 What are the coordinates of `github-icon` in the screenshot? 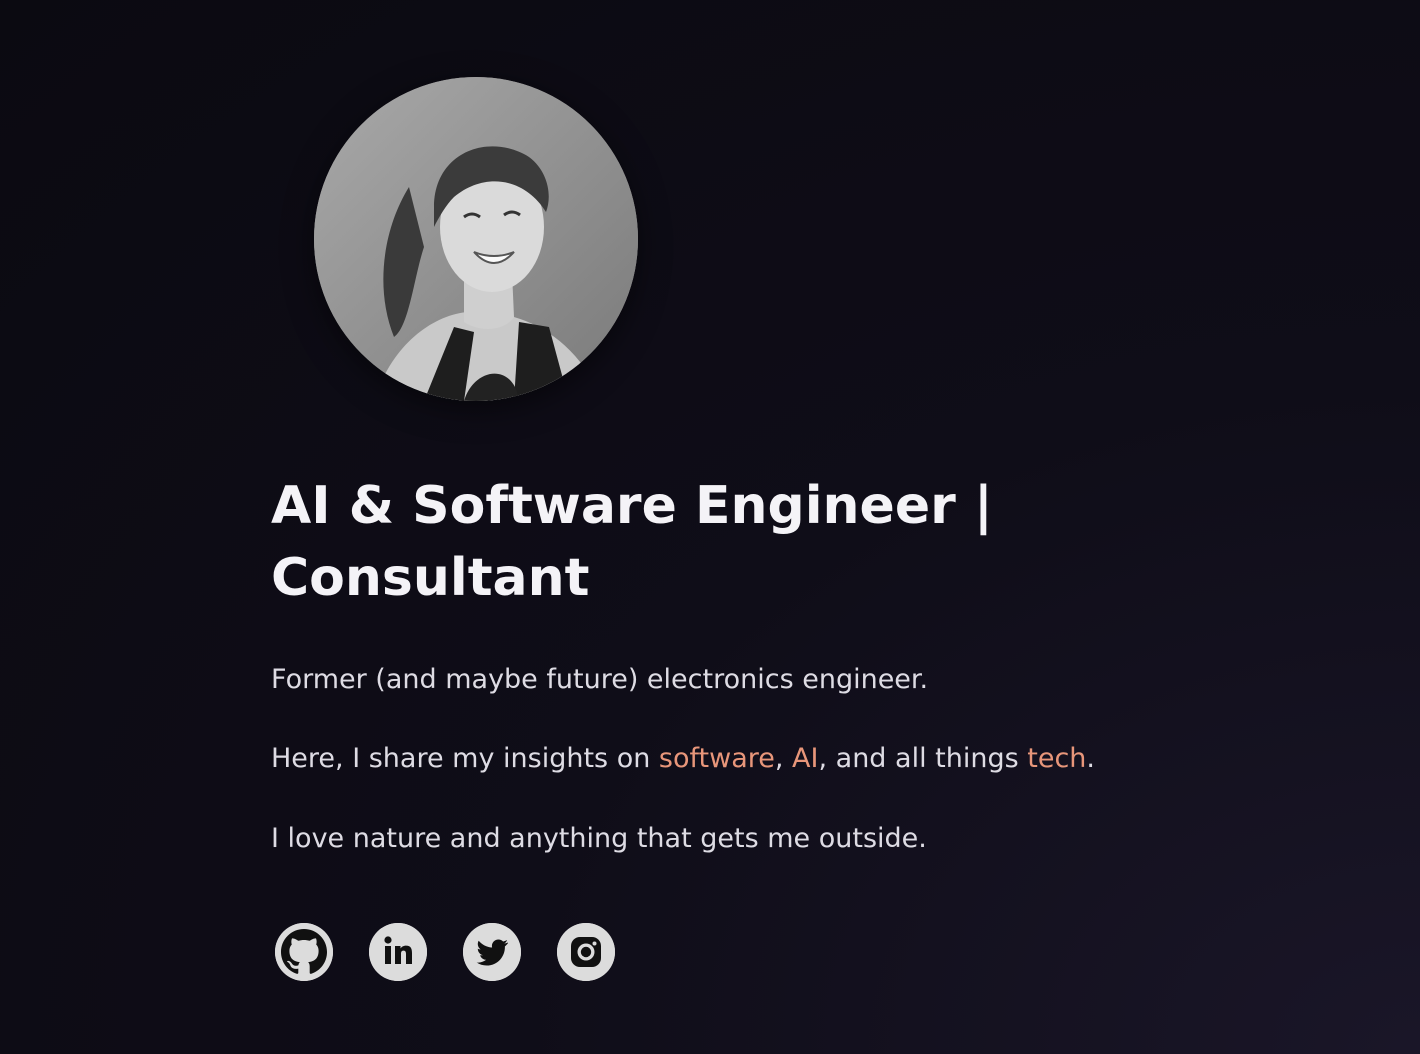 It's located at (304, 952).